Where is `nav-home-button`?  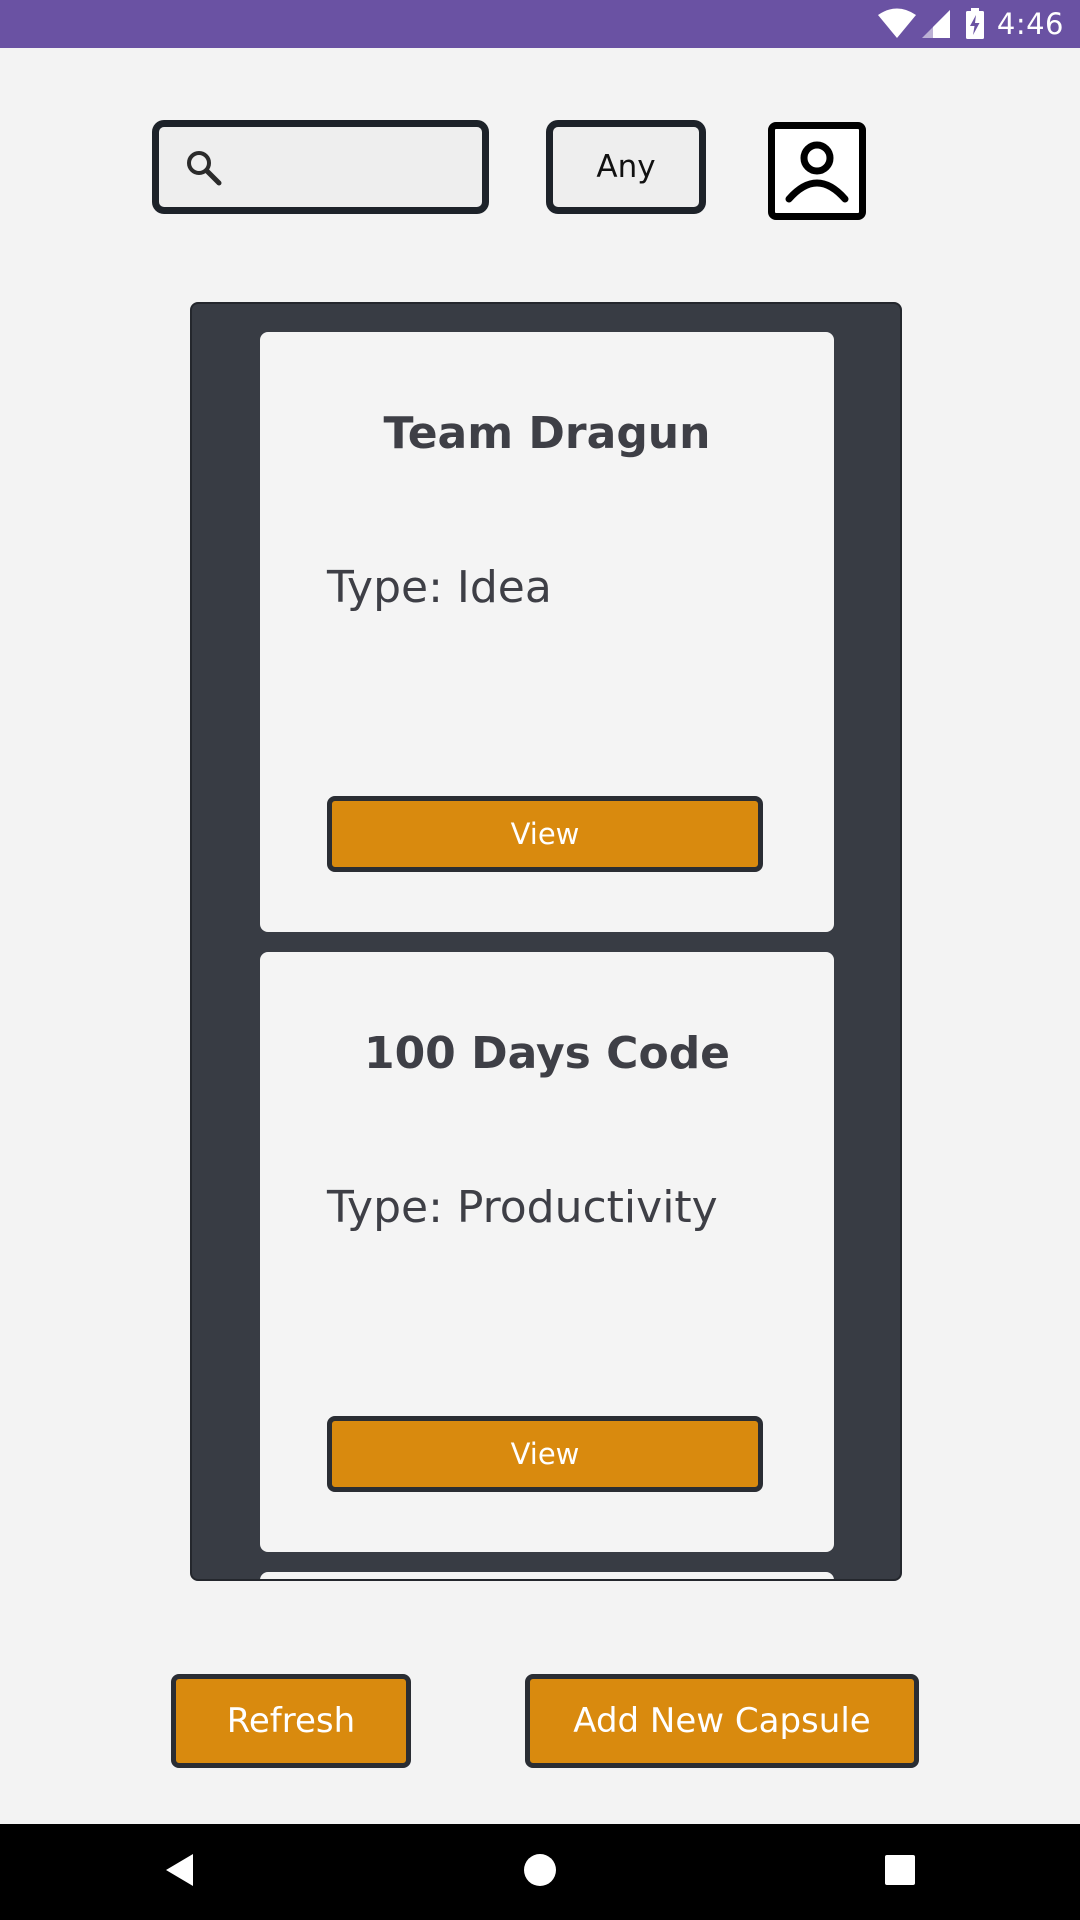 nav-home-button is located at coordinates (540, 1872).